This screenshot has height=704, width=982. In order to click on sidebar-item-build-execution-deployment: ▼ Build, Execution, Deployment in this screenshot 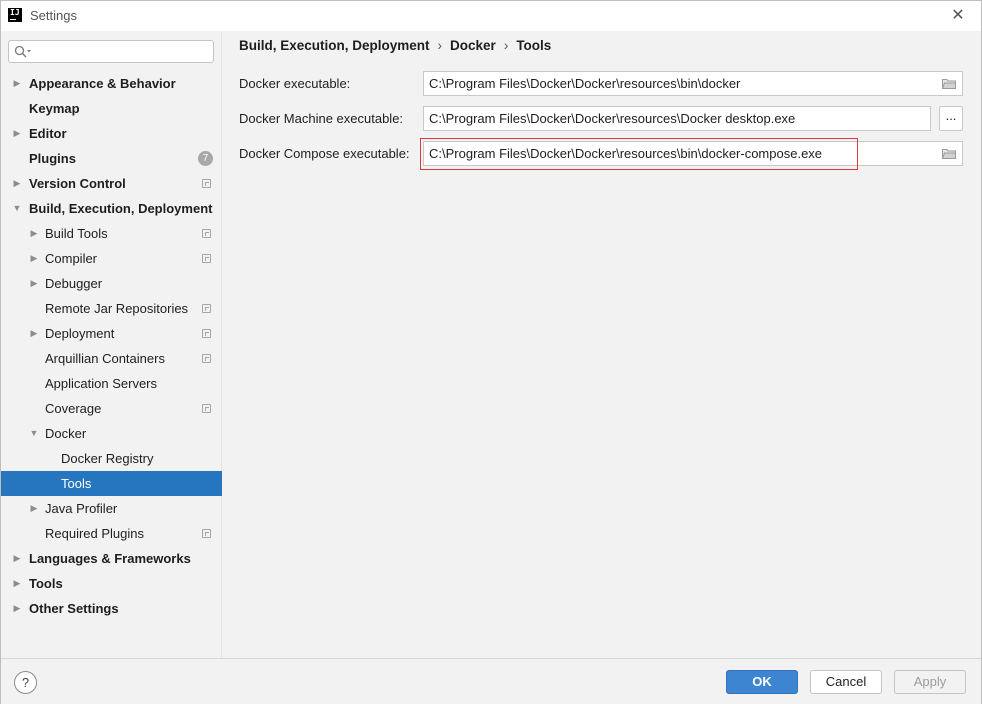, I will do `click(111, 208)`.